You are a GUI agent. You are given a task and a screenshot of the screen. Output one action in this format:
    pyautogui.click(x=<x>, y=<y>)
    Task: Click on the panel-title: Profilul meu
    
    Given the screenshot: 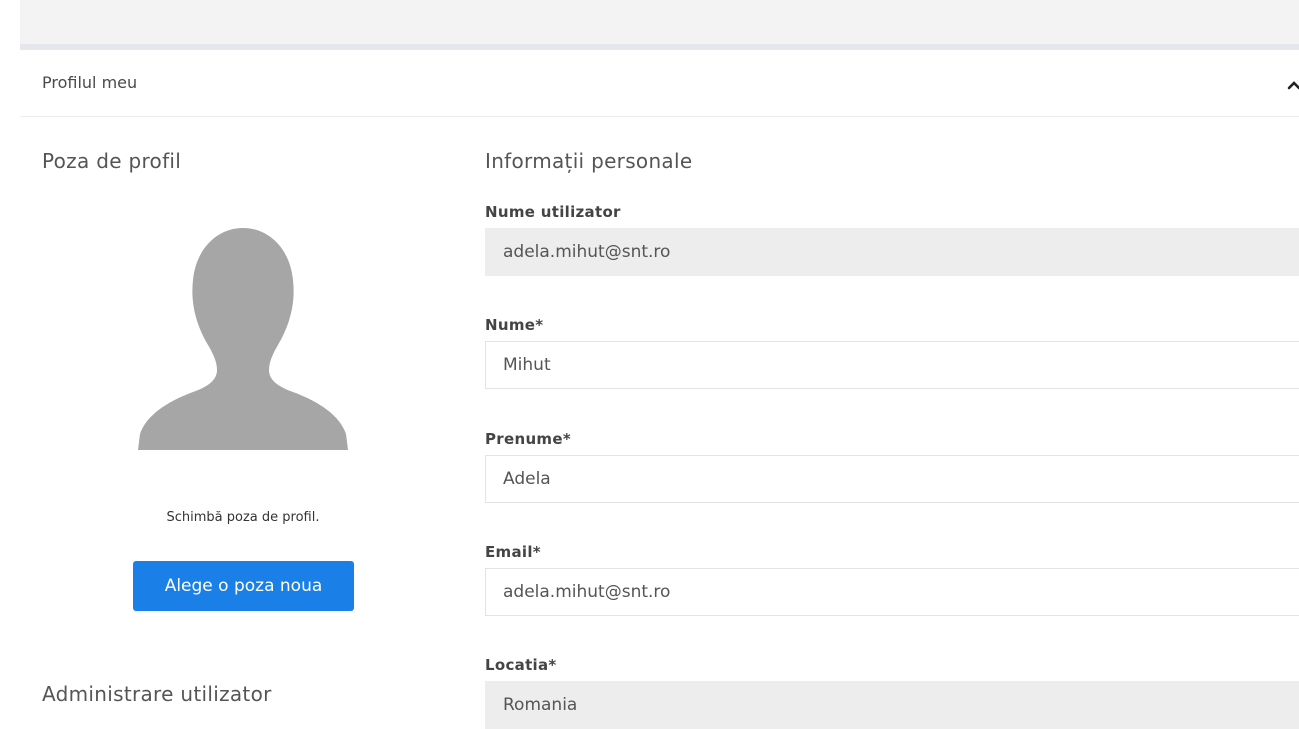 What is the action you would take?
    pyautogui.click(x=90, y=82)
    